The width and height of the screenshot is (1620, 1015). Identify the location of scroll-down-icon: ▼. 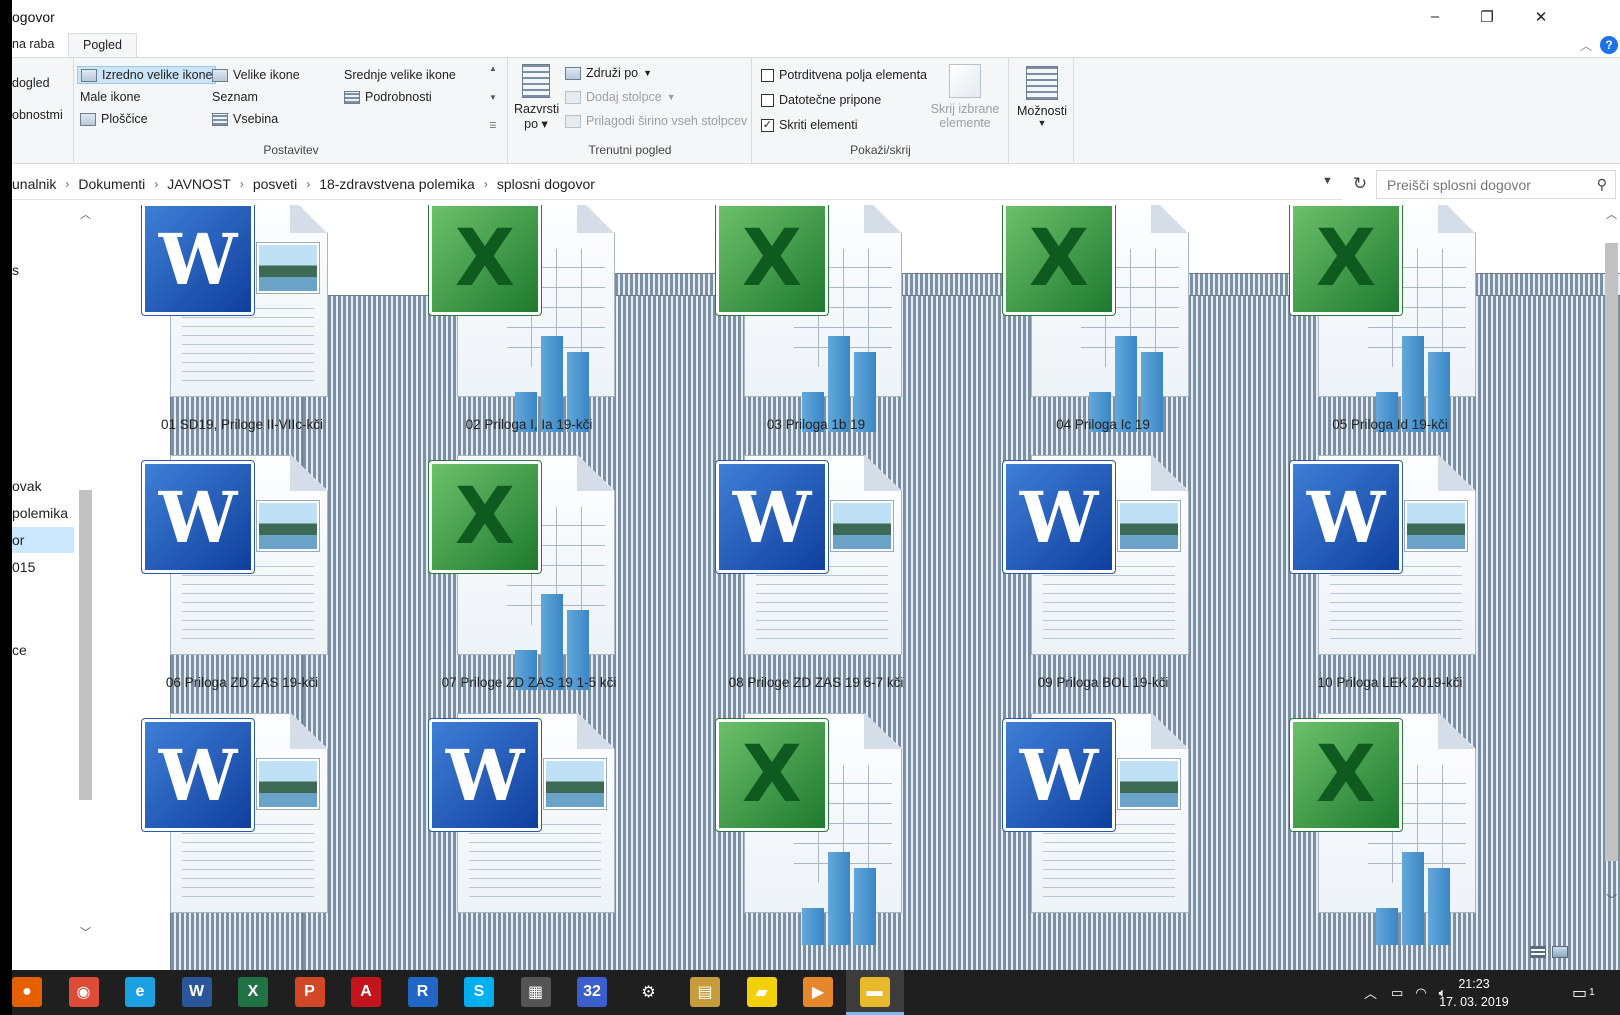
(493, 97).